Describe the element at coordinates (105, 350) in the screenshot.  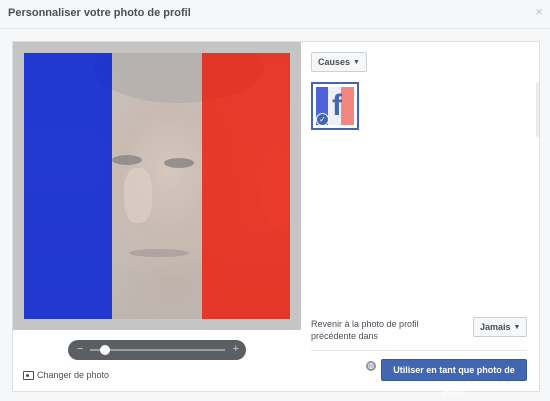
I see `zoom-handle` at that location.